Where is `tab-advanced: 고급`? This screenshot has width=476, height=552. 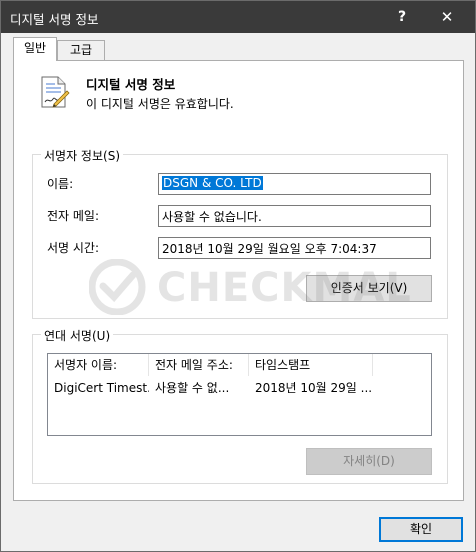
tab-advanced: 고급 is located at coordinates (81, 50).